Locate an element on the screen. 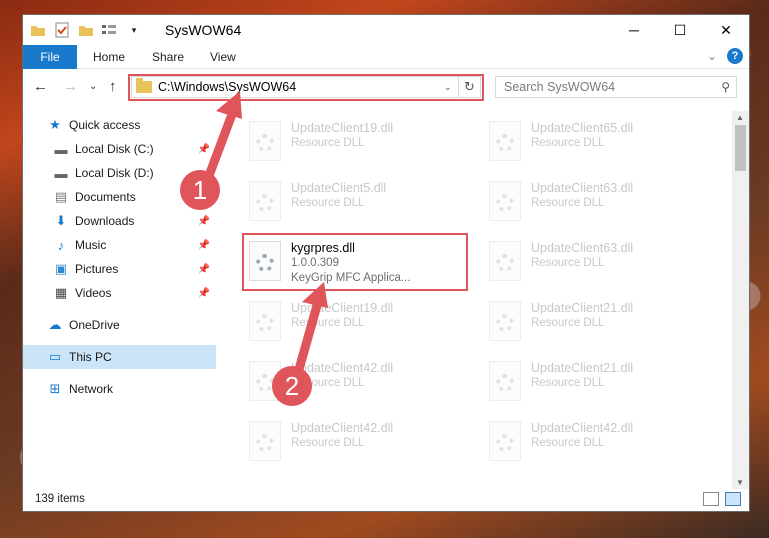 The height and width of the screenshot is (538, 769). file-highlight-box is located at coordinates (355, 262).